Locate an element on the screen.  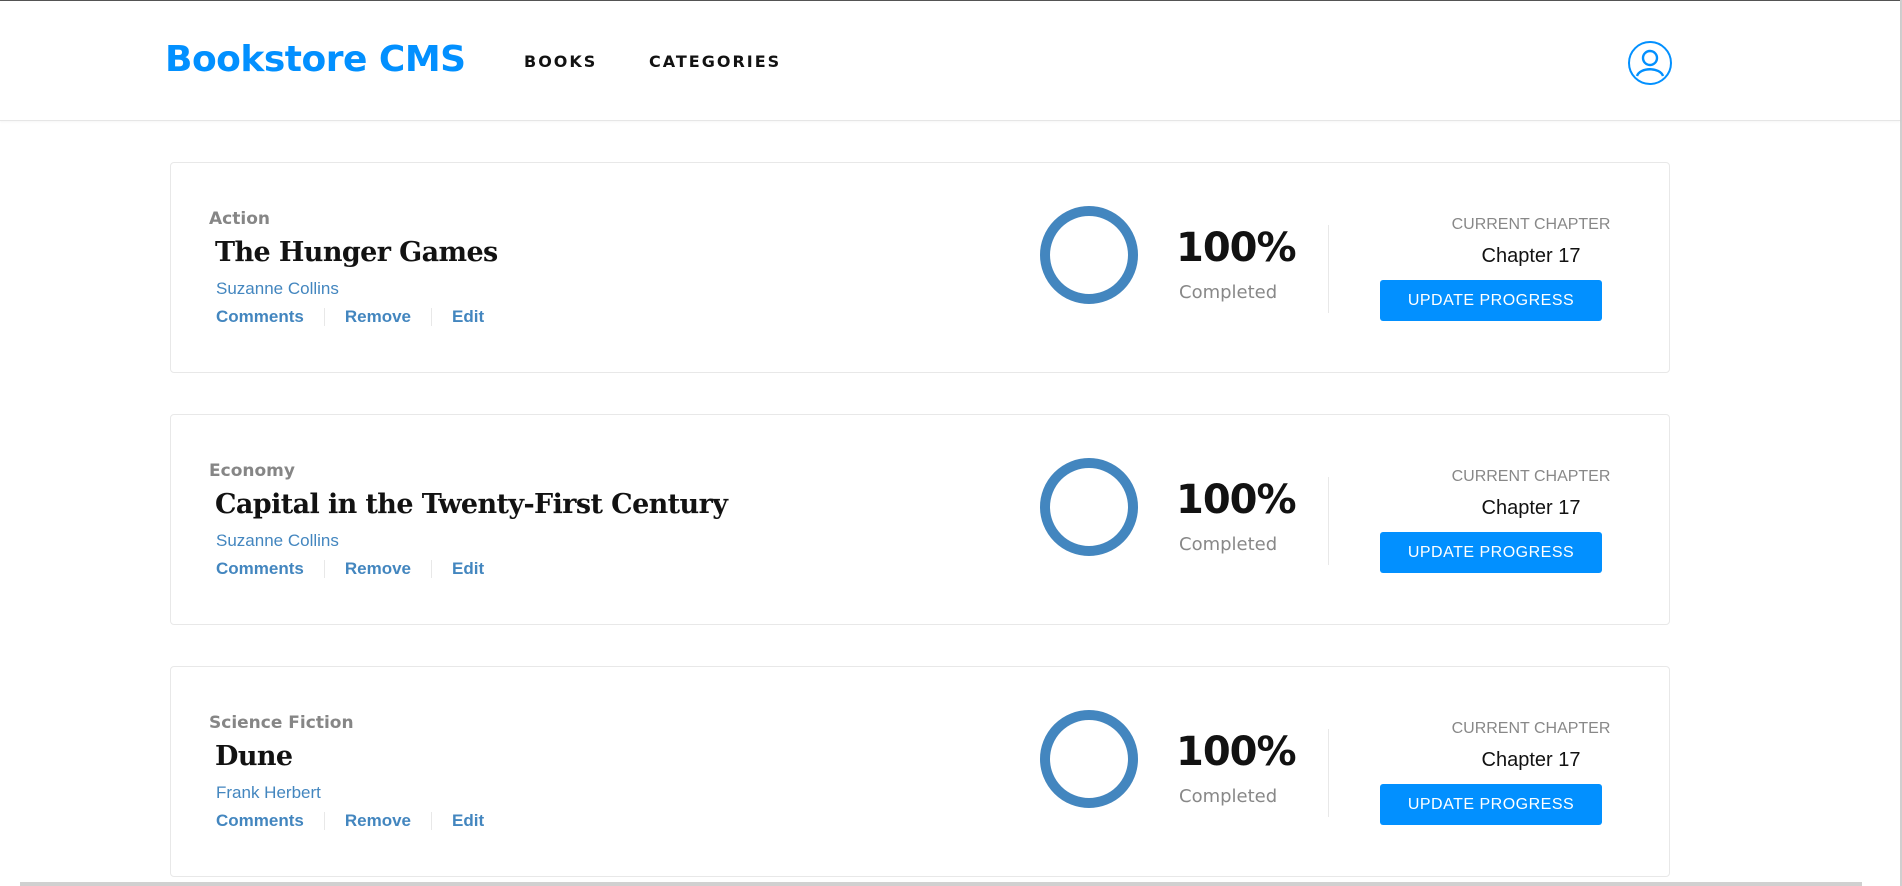
logo: Bookstore CMS is located at coordinates (315, 59).